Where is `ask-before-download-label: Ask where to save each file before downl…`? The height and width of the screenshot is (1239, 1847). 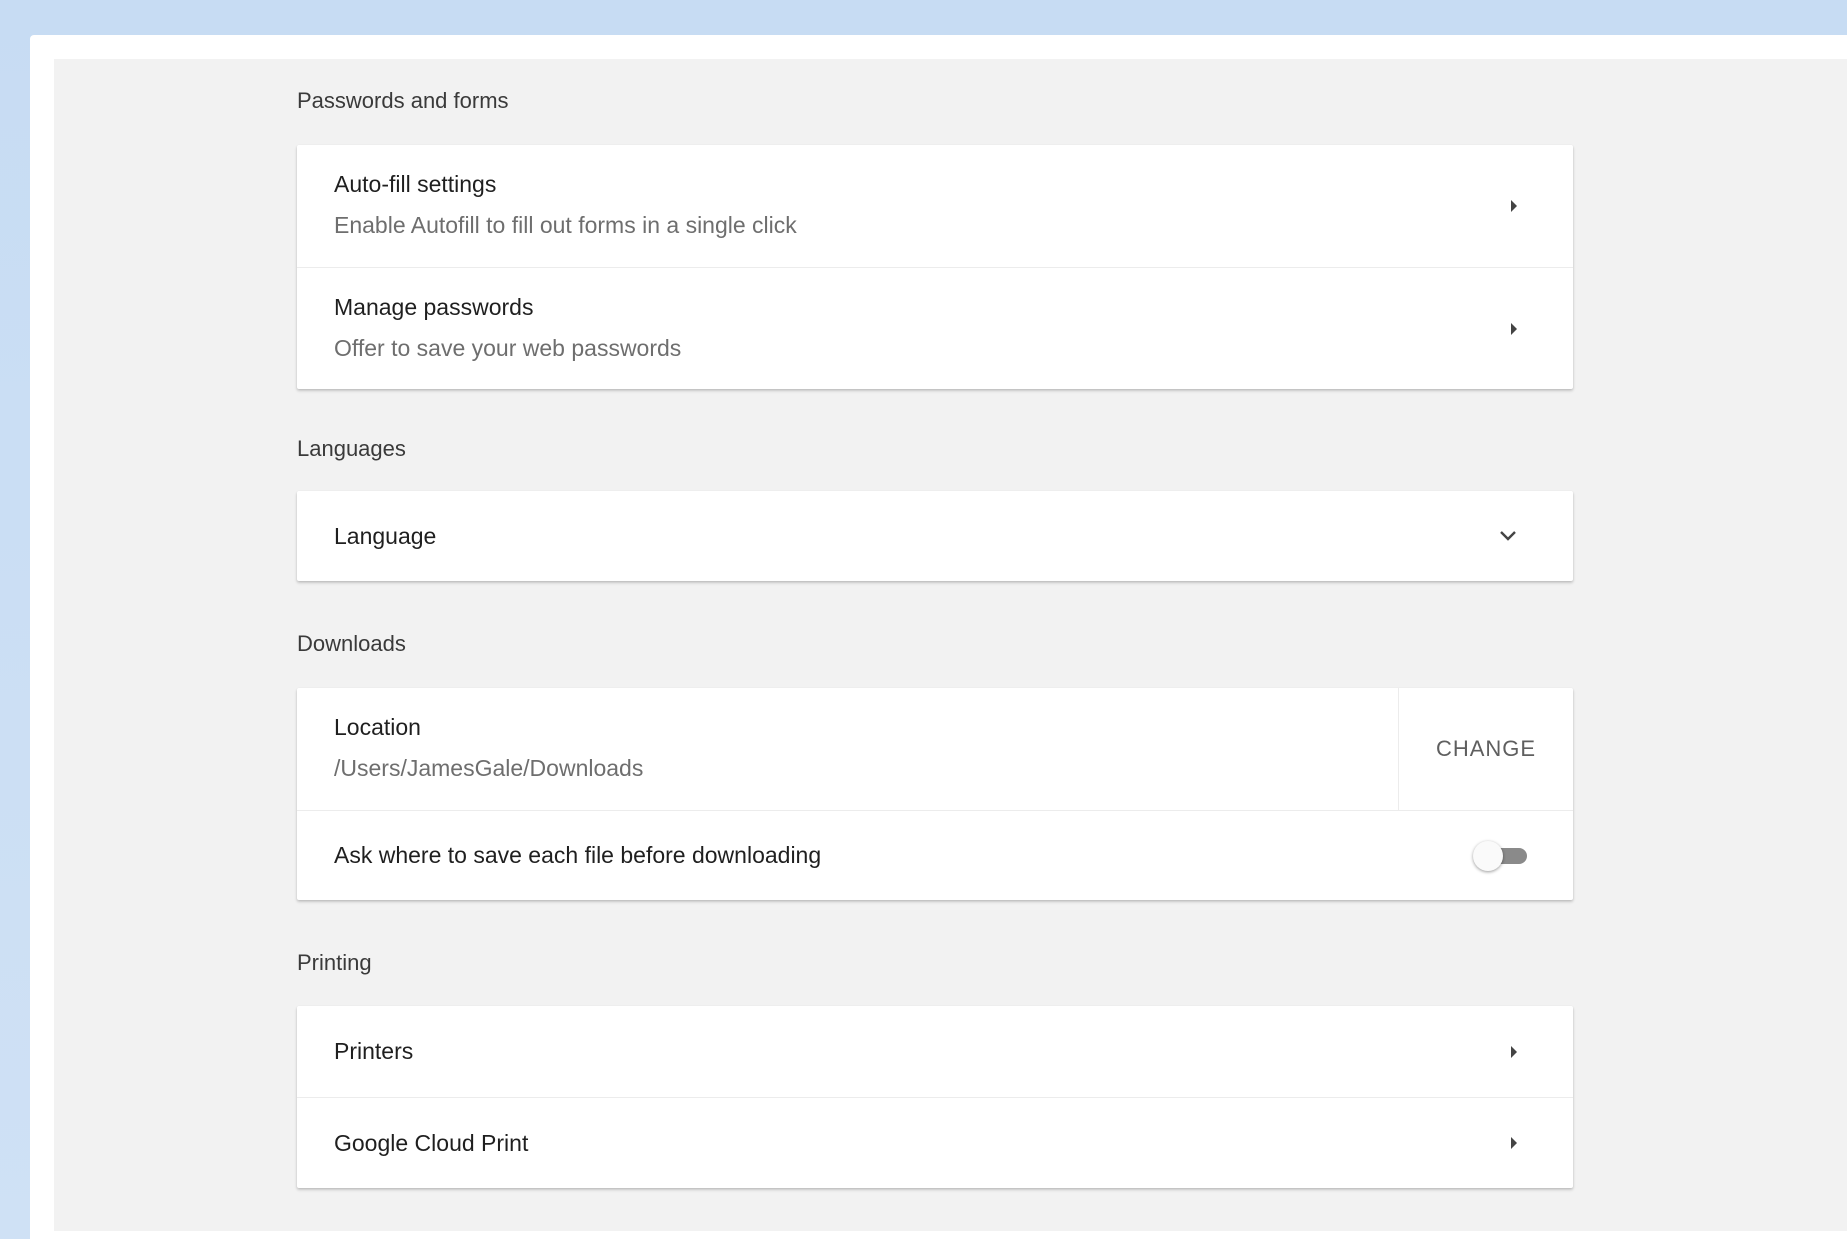 ask-before-download-label: Ask where to save each file before downl… is located at coordinates (578, 855).